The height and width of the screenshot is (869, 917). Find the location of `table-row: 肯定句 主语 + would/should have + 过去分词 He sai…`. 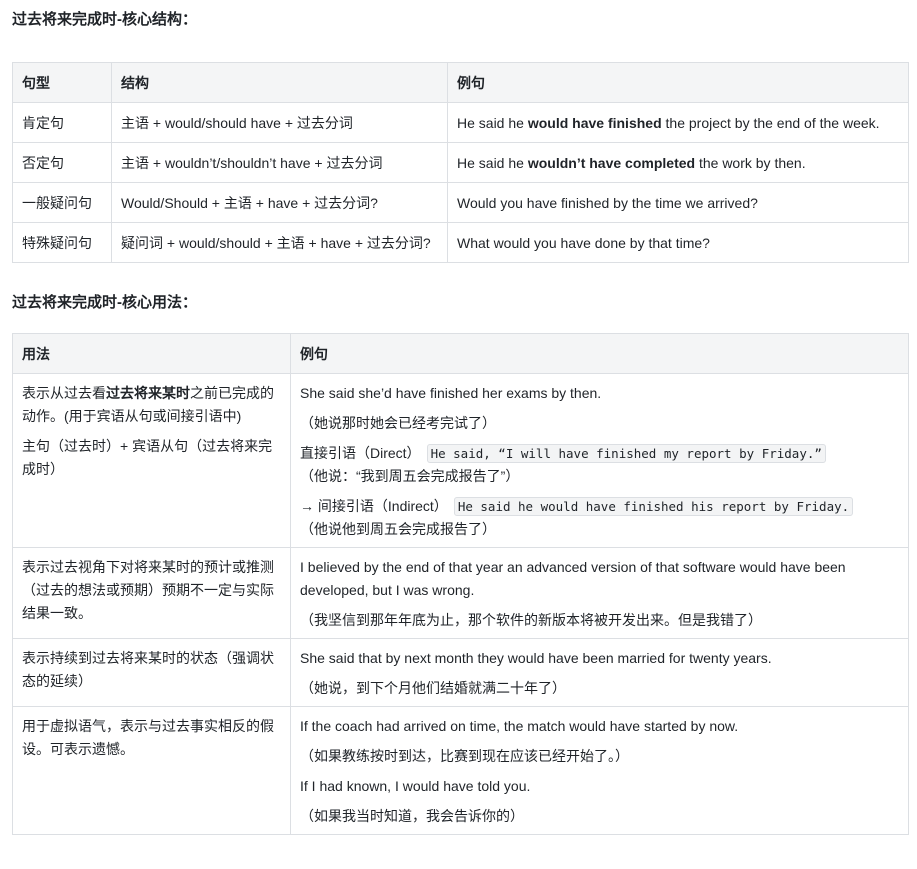

table-row: 肯定句 主语 + would/should have + 过去分词 He sai… is located at coordinates (460, 122).